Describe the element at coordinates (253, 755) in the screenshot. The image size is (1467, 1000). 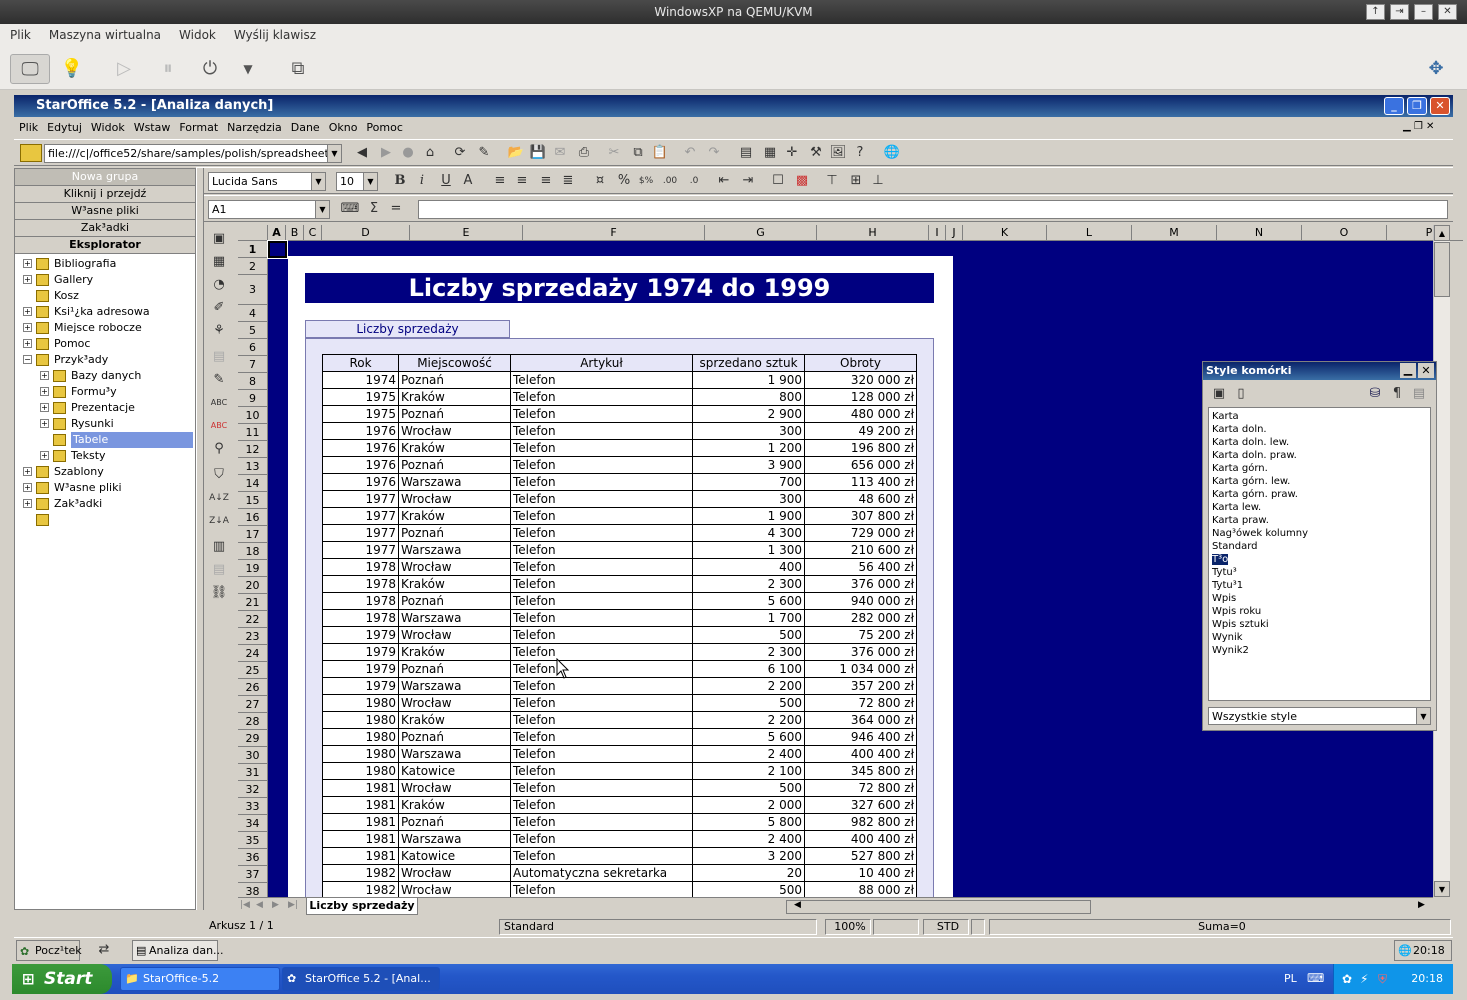
I see `row-header: 30` at that location.